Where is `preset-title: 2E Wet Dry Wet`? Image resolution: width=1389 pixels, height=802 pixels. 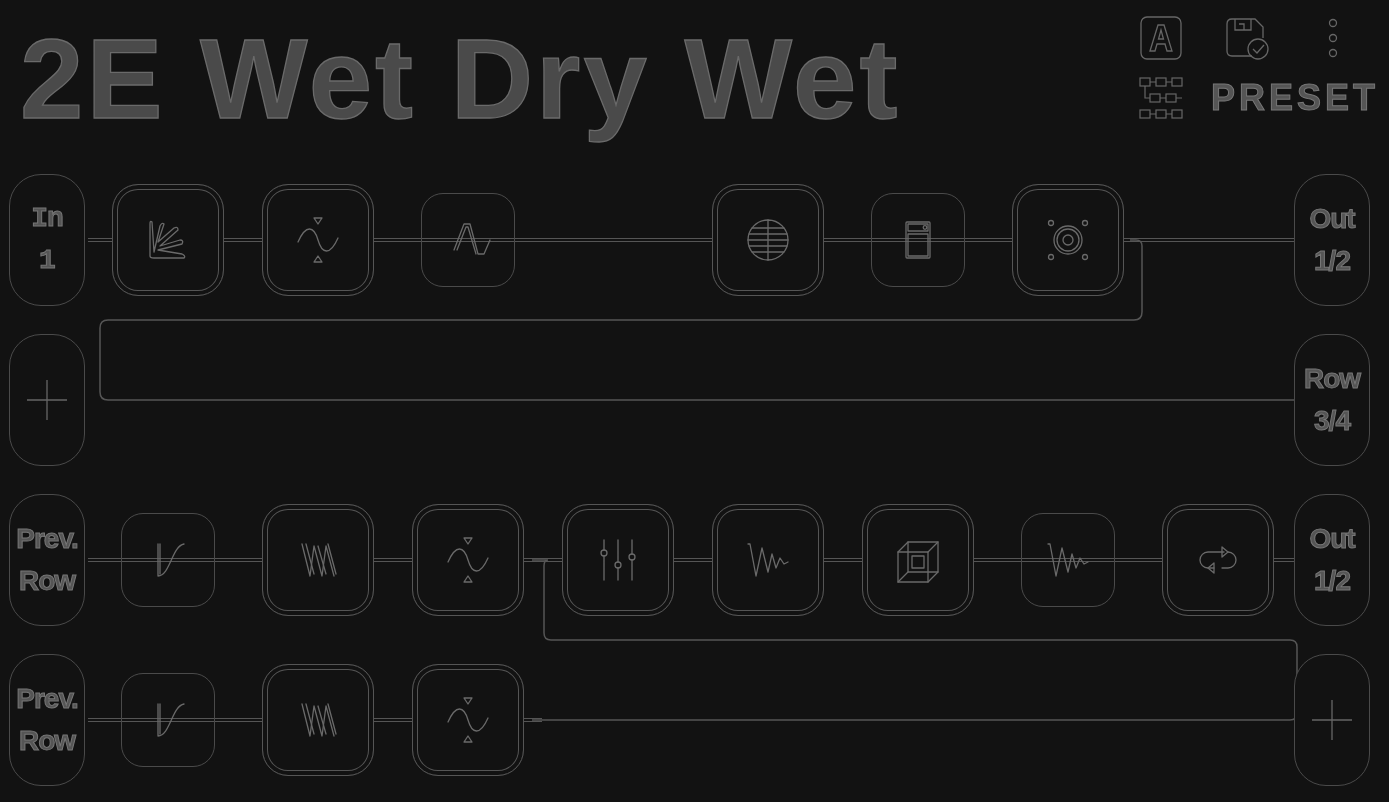
preset-title: 2E Wet Dry Wet is located at coordinates (460, 79).